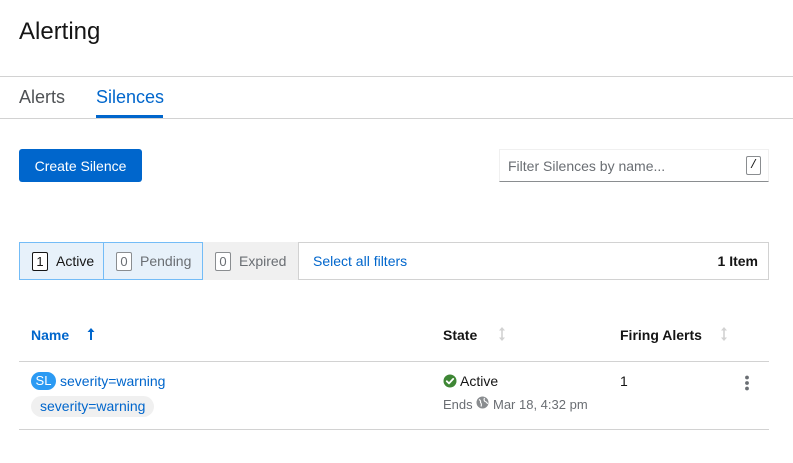 Image resolution: width=793 pixels, height=463 pixels. I want to click on matcher-label: severity=warning, so click(93, 406).